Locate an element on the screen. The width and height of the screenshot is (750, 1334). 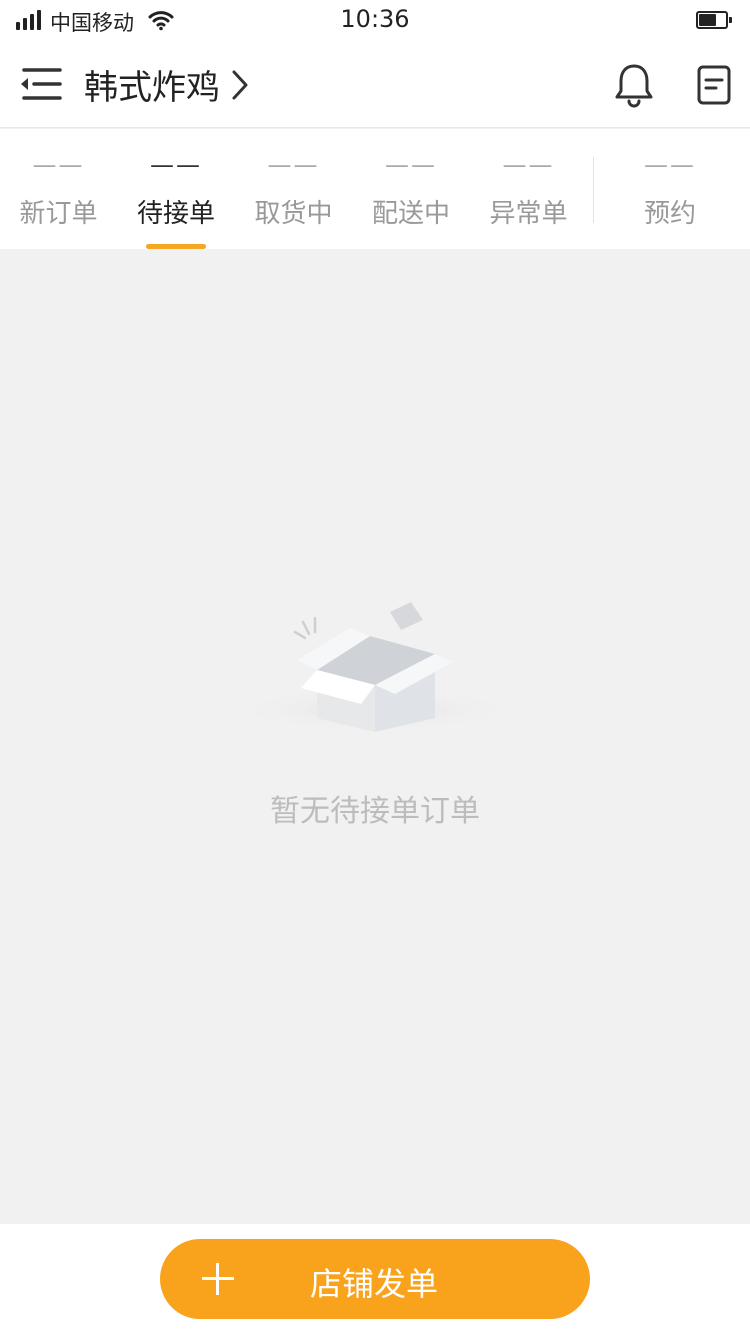
tab-label: 异常单 is located at coordinates (528, 214).